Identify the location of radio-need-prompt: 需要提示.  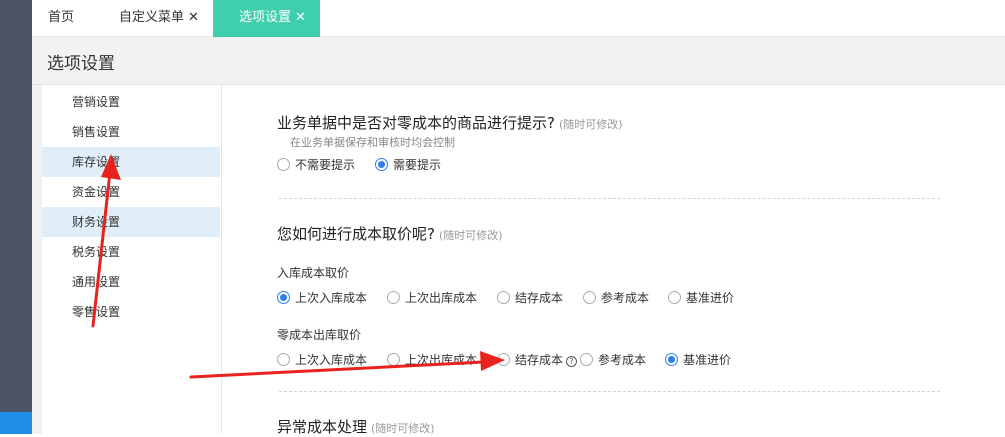
(408, 165).